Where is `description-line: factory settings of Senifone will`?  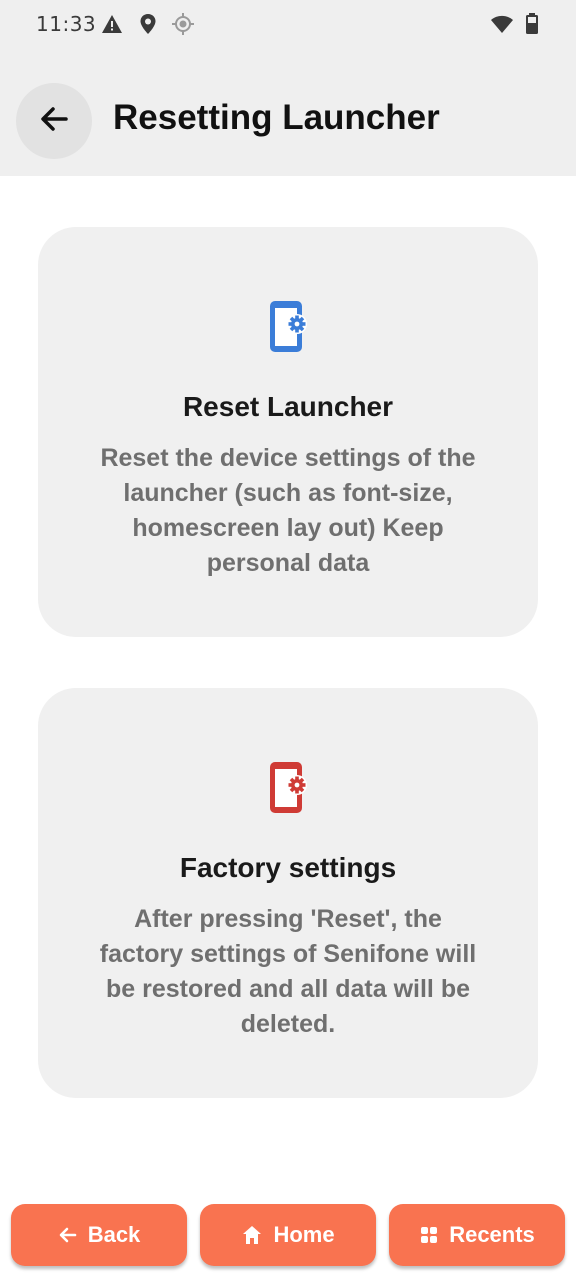
description-line: factory settings of Senifone will is located at coordinates (288, 954).